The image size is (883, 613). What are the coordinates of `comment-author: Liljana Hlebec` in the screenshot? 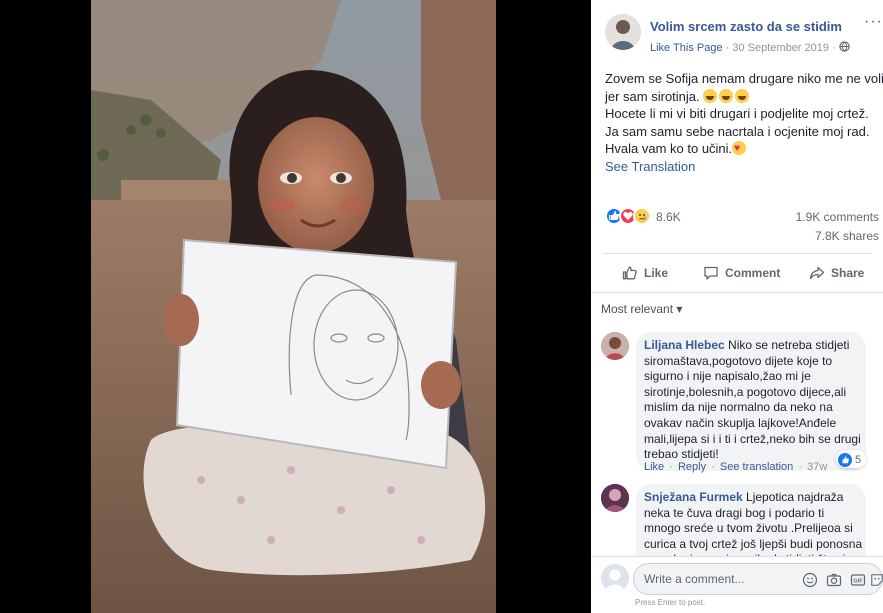 It's located at (684, 345).